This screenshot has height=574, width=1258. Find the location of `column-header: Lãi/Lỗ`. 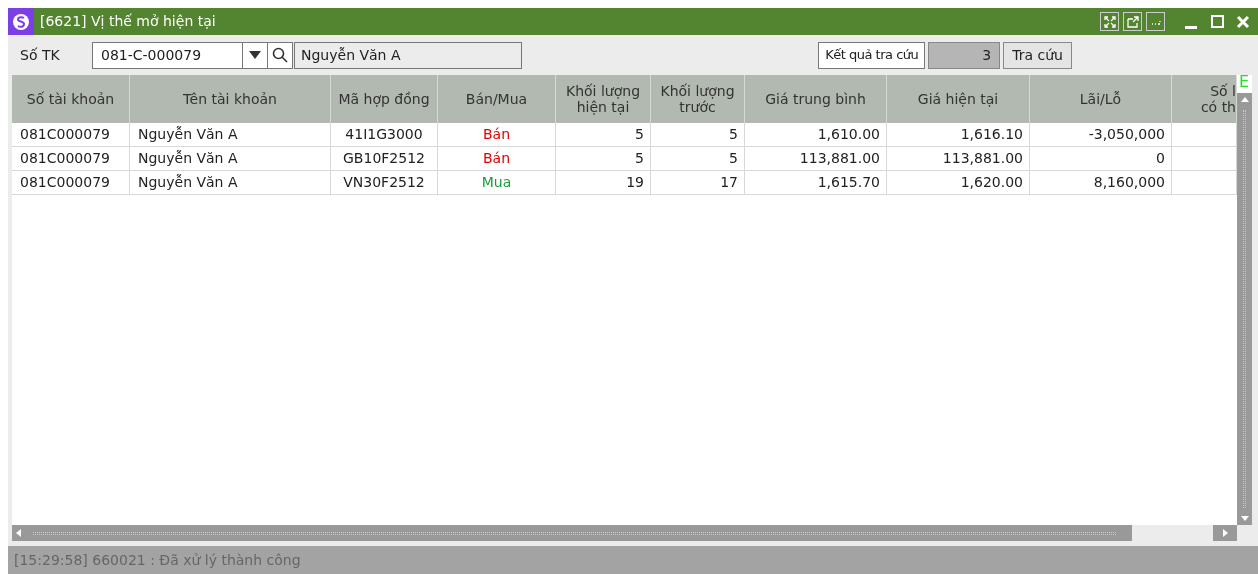

column-header: Lãi/Lỗ is located at coordinates (1101, 99).